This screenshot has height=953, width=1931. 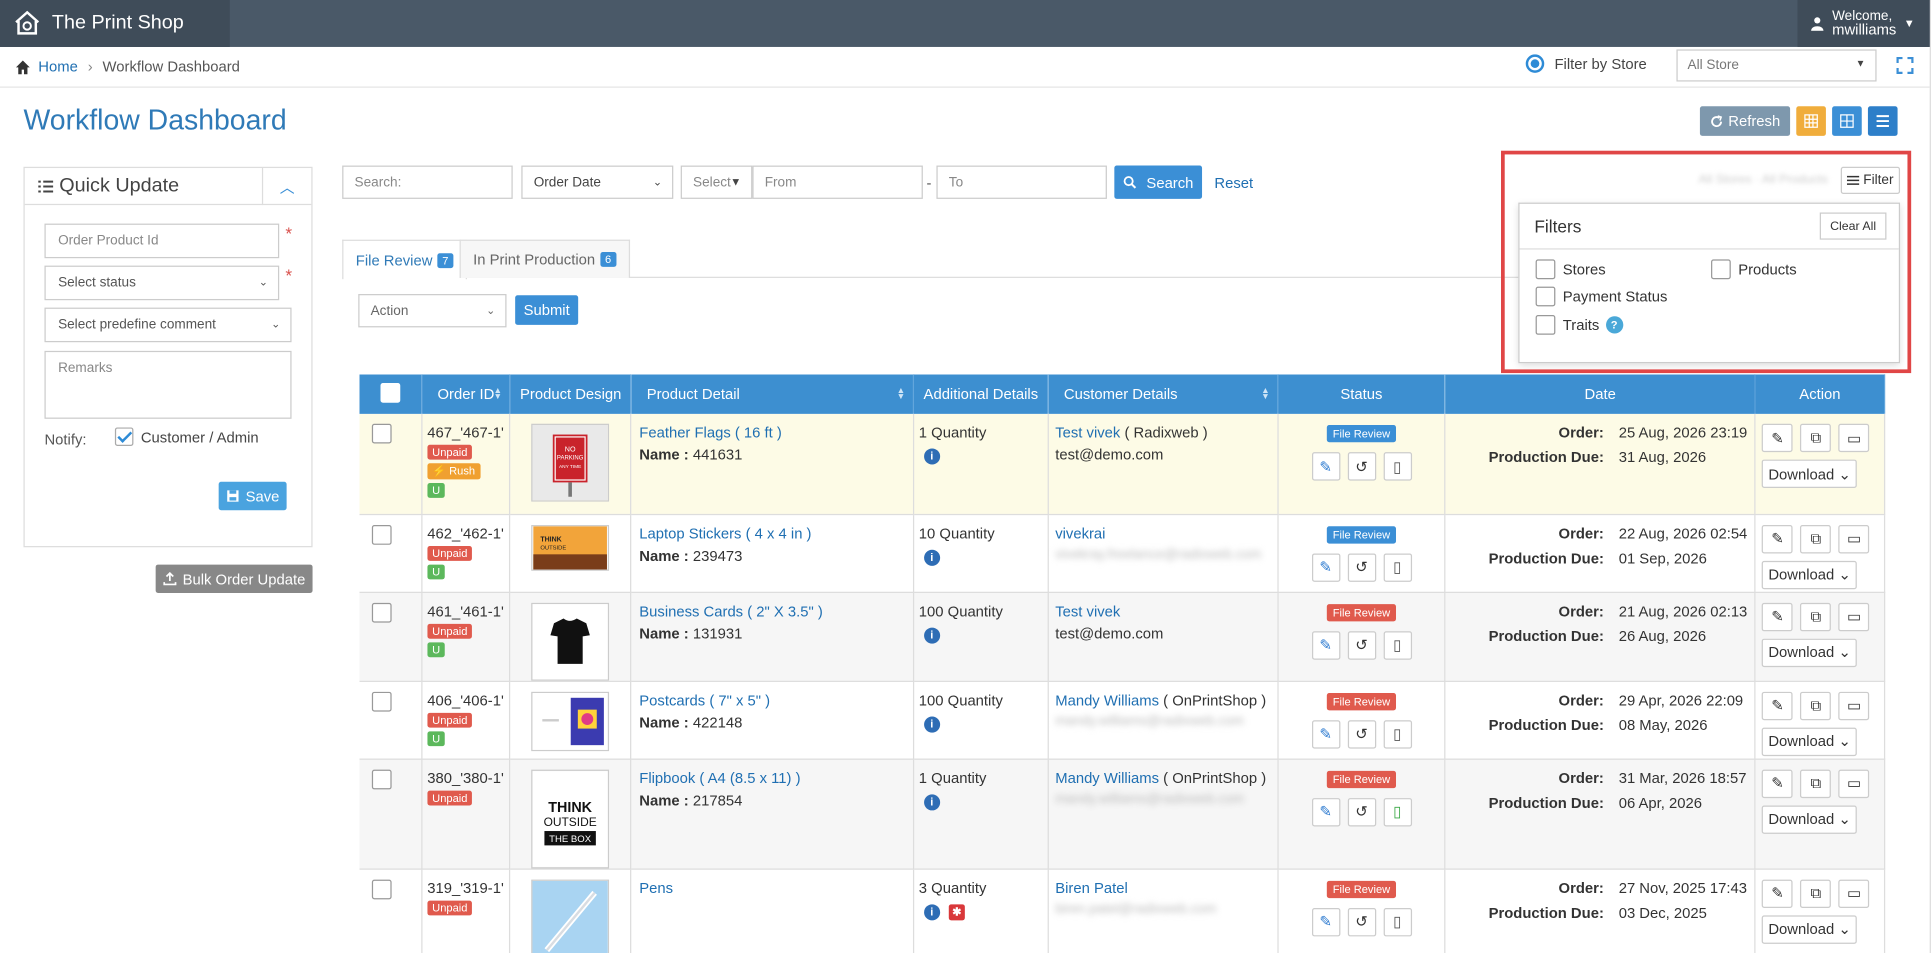 I want to click on product-link: Feather Flags ( 16 ft ), so click(x=775, y=432).